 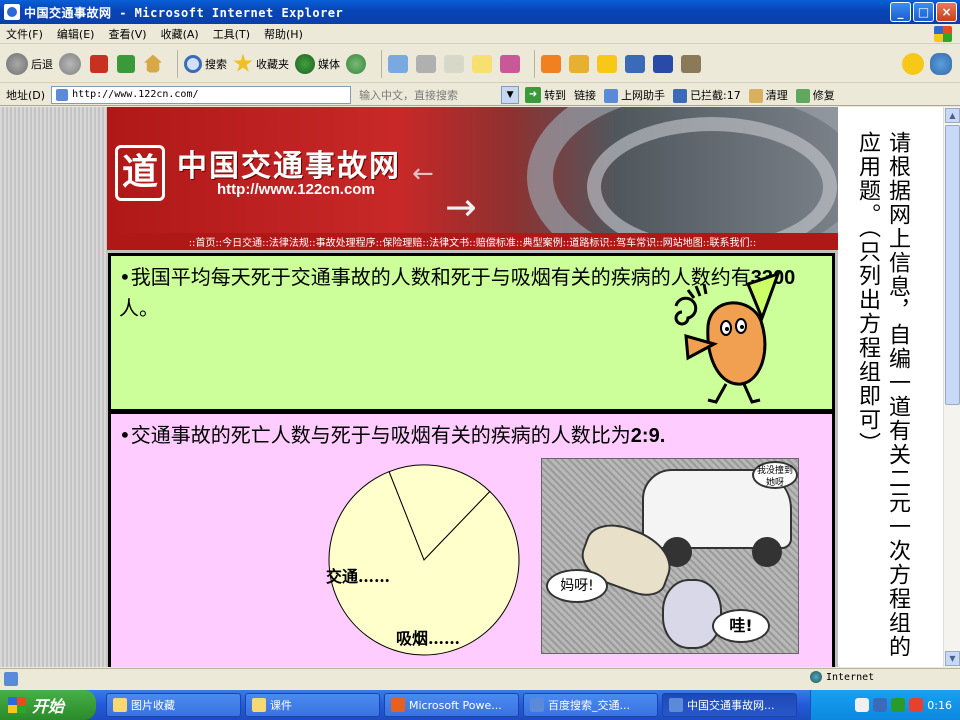 I want to click on clock: 0:16, so click(x=939, y=705).